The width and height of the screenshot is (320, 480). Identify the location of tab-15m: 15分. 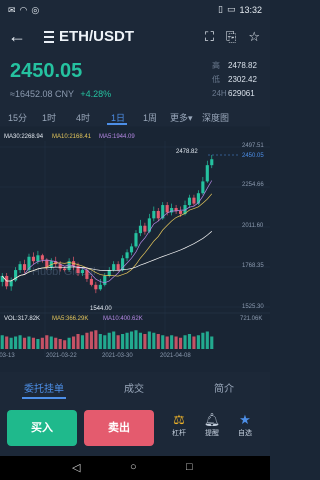
(17, 117).